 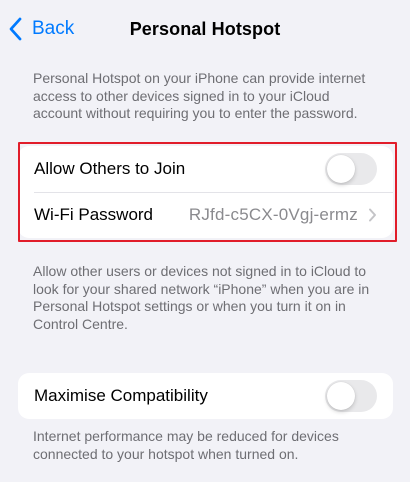 I want to click on allow-others-label: Allow Others to Join, so click(x=110, y=168).